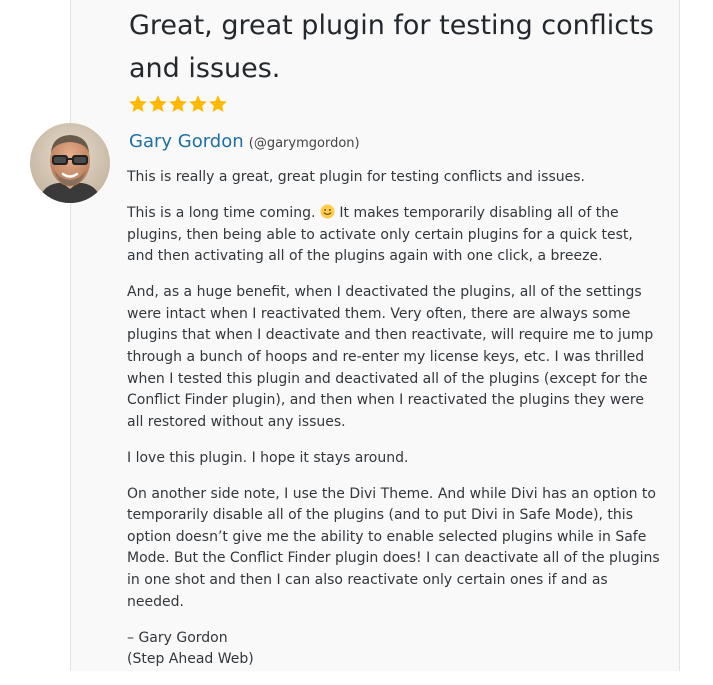 The width and height of the screenshot is (713, 685). Describe the element at coordinates (186, 141) in the screenshot. I see `reviewer-name-link: Gary Gordon` at that location.